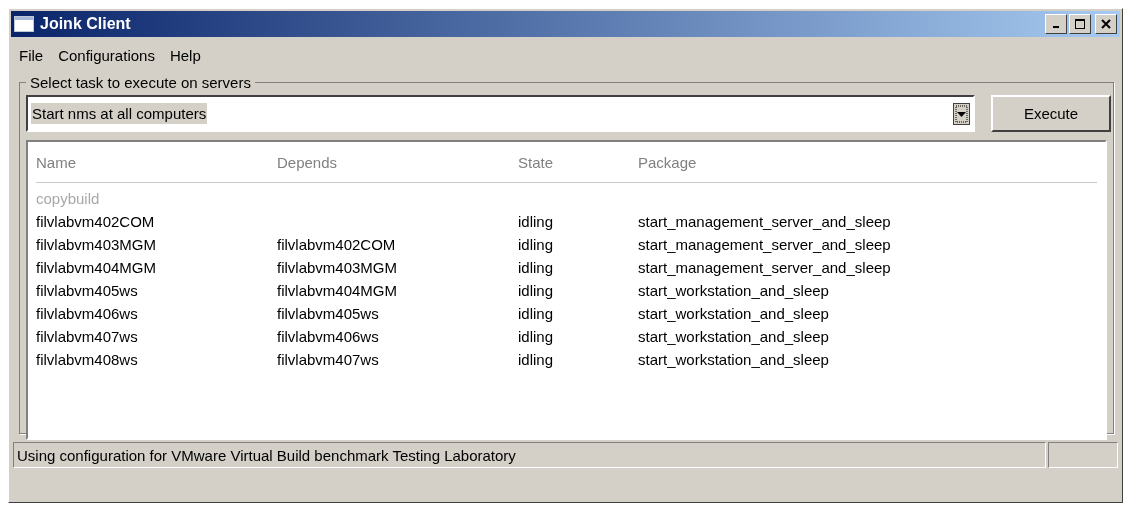  Describe the element at coordinates (578, 162) in the screenshot. I see `column-header: State` at that location.